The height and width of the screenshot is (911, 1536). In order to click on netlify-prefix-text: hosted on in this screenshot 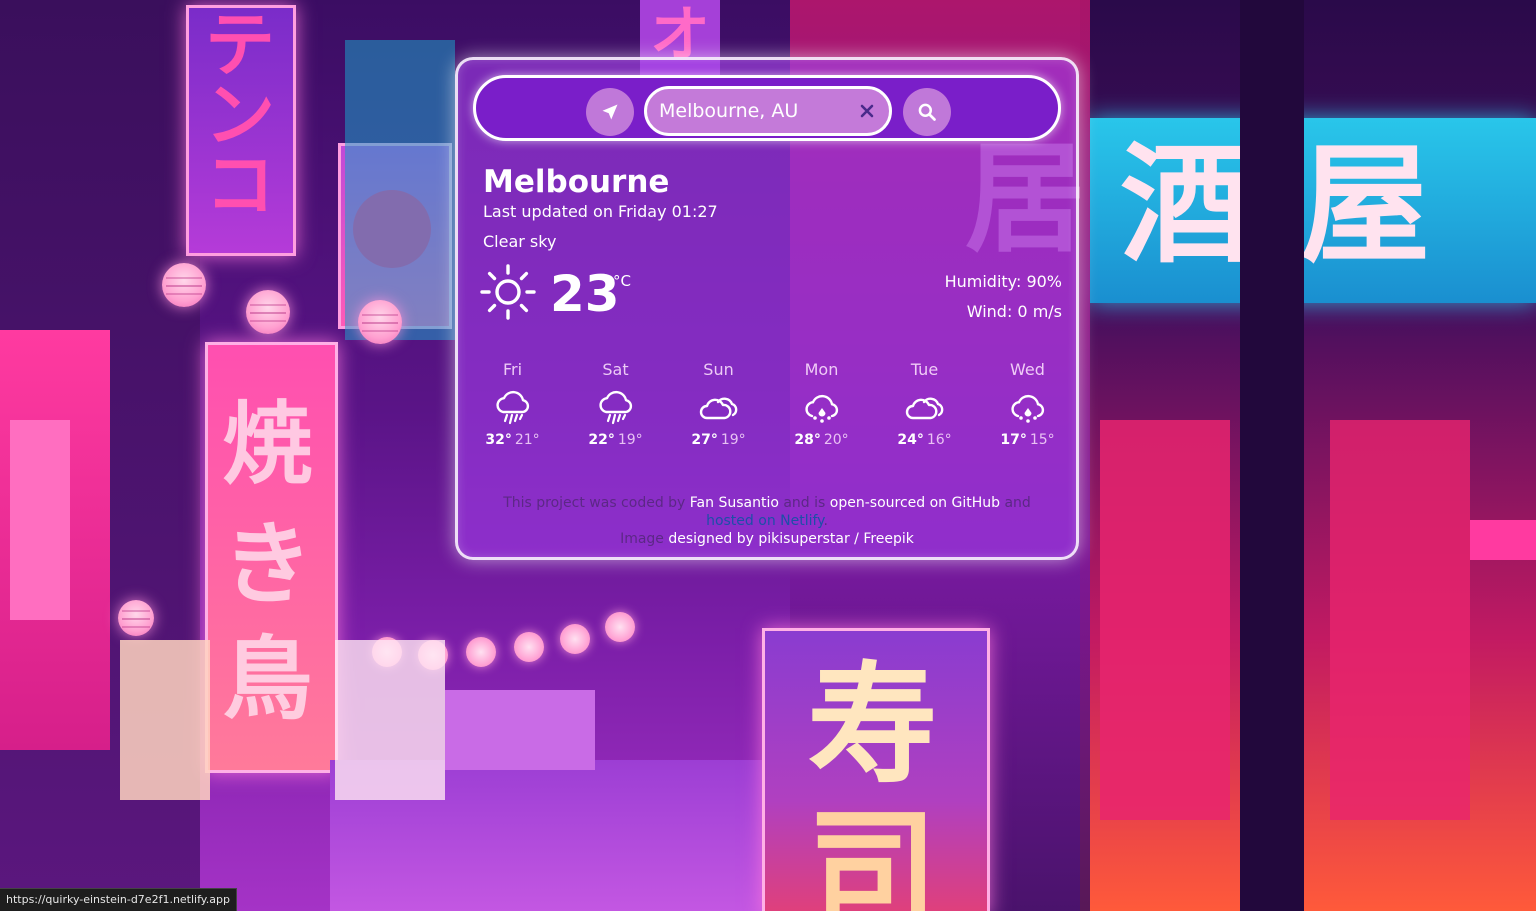, I will do `click(743, 521)`.